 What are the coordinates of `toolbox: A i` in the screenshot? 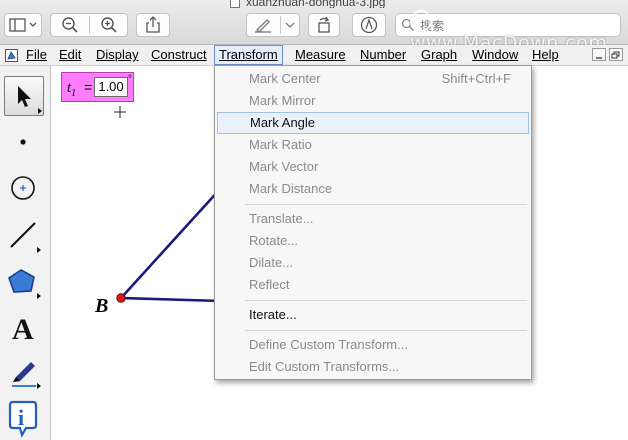 It's located at (25, 253).